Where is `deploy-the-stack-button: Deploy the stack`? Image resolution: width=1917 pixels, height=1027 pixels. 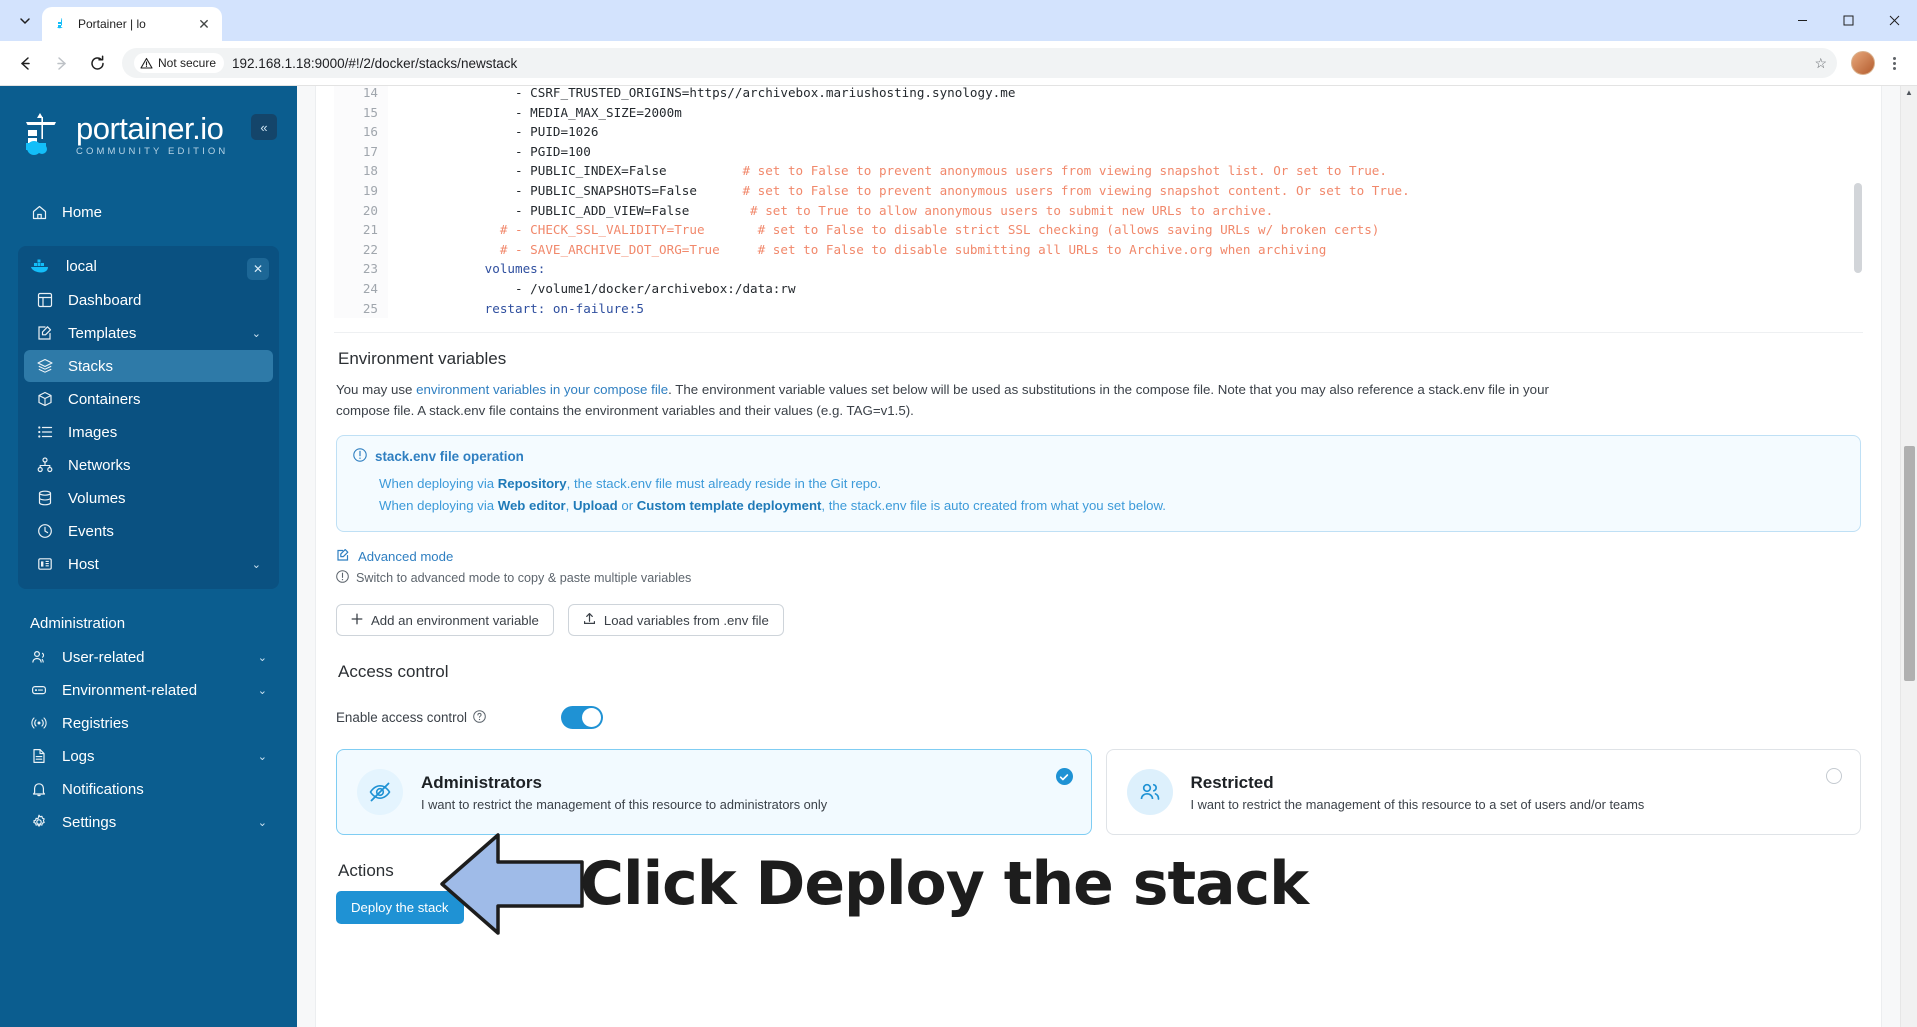
deploy-the-stack-button: Deploy the stack is located at coordinates (400, 908).